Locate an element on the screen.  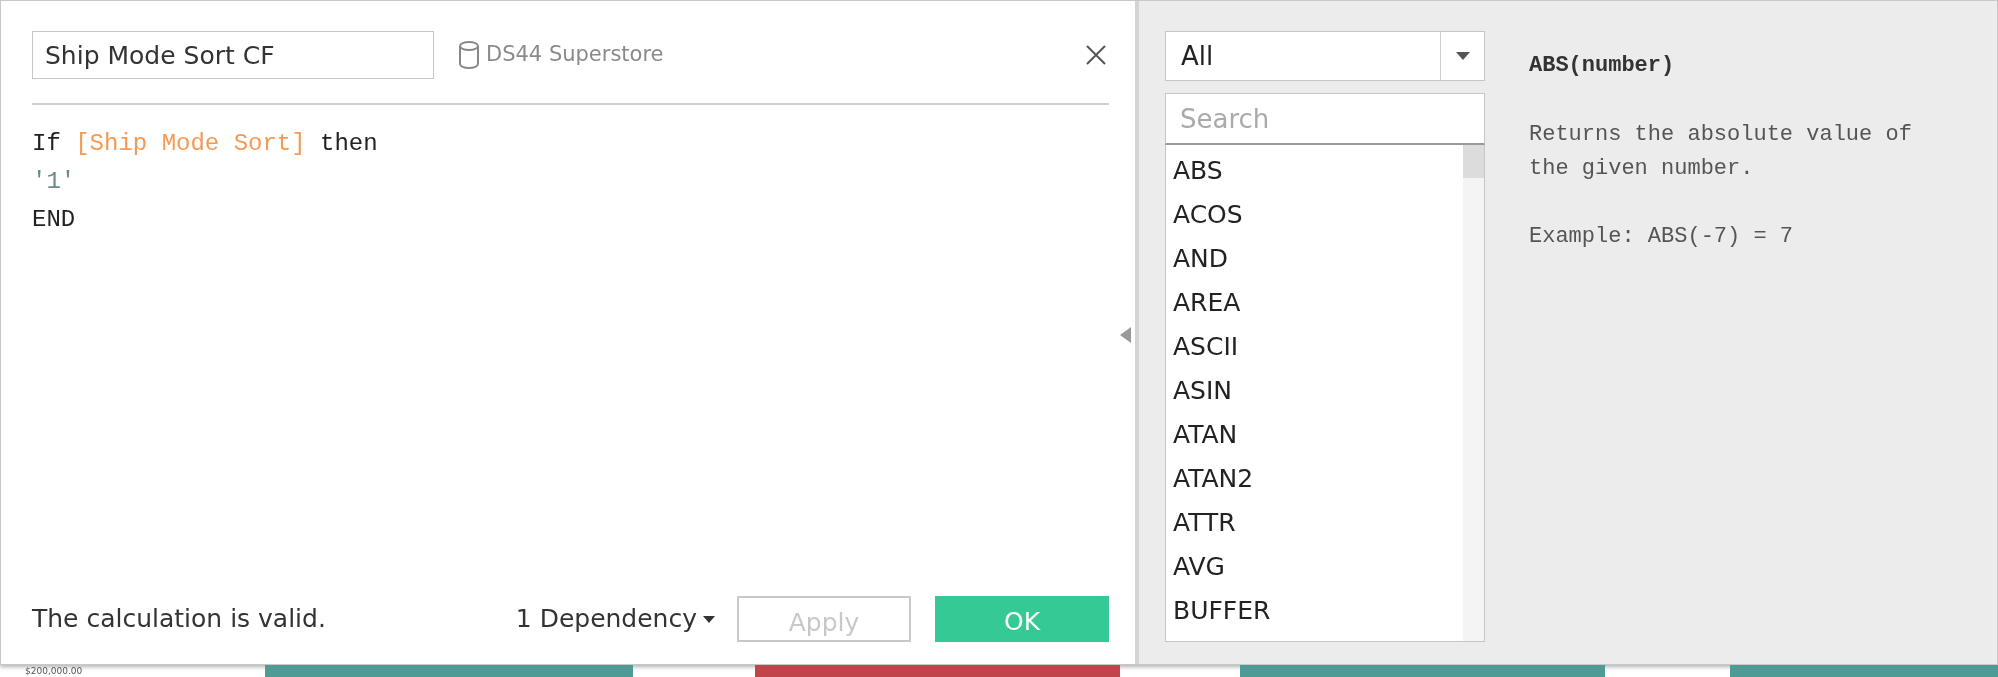
search-field: Search is located at coordinates (1325, 119).